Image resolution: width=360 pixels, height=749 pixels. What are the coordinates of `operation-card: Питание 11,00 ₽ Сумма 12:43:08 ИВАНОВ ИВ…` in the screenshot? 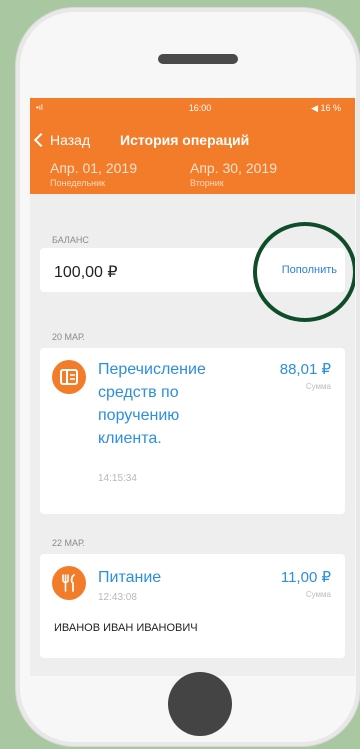 It's located at (192, 606).